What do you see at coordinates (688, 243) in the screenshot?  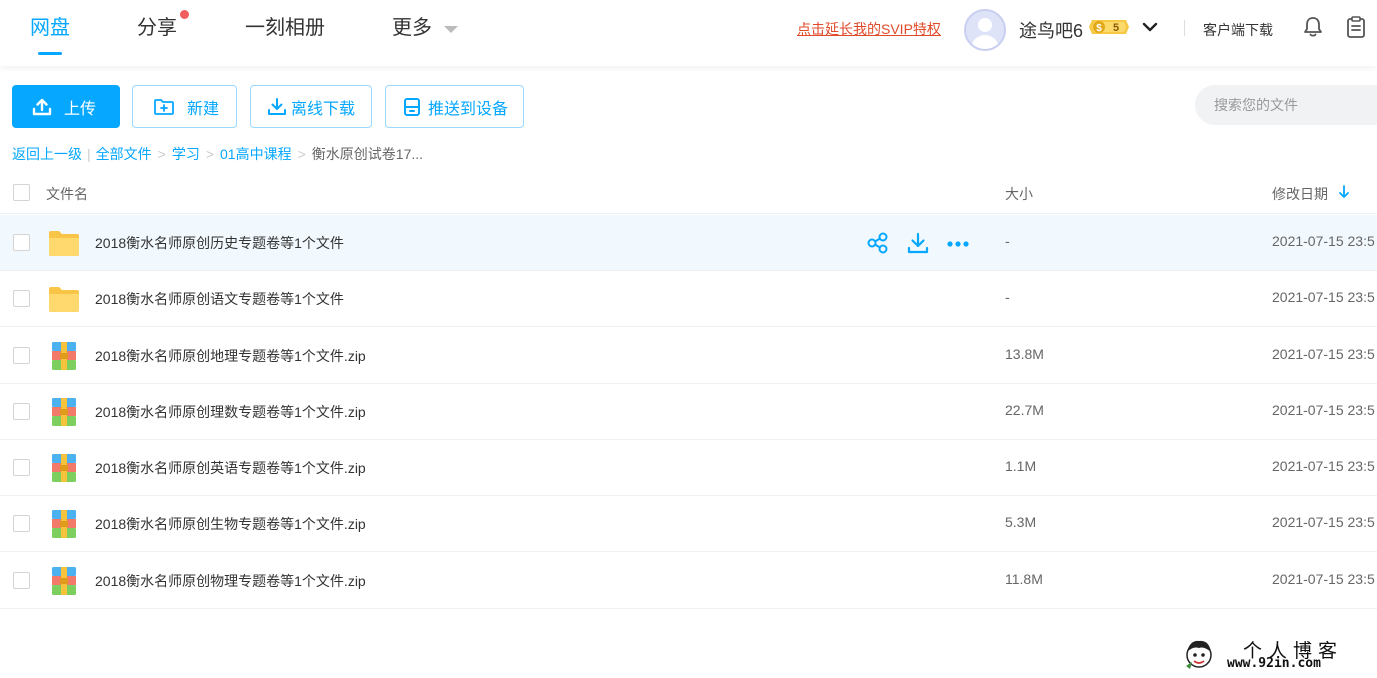 I see `table-row: 2018衡水名师原创历史专题卷等1个文件 - 2021-07-15 23:5` at bounding box center [688, 243].